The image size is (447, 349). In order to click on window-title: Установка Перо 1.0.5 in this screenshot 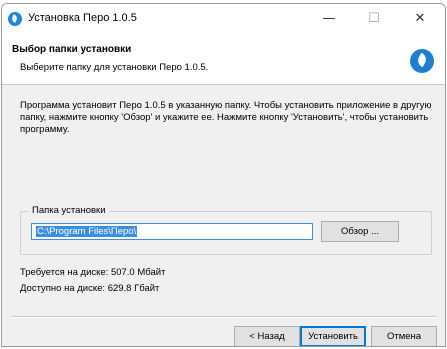, I will do `click(82, 18)`.